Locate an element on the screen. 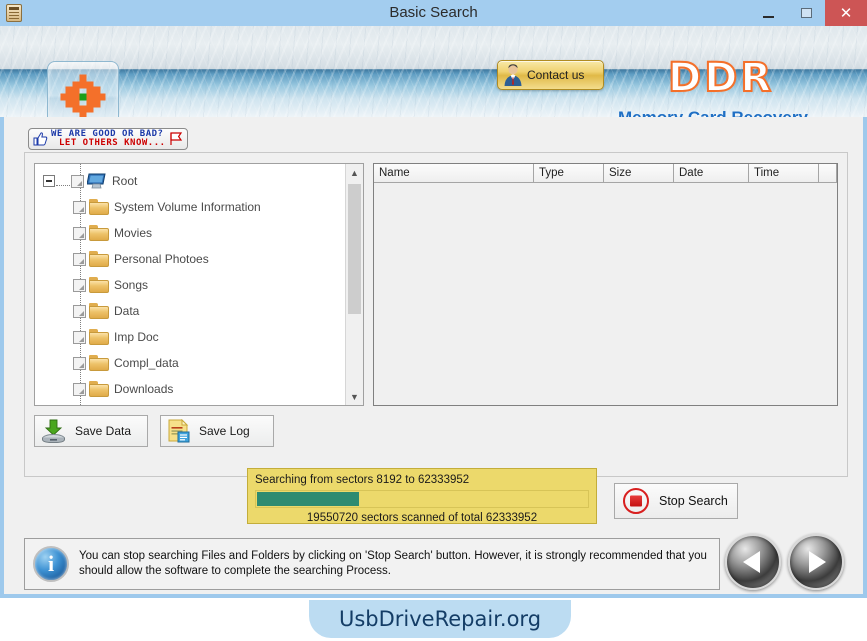  log-document-icon is located at coordinates (179, 430).